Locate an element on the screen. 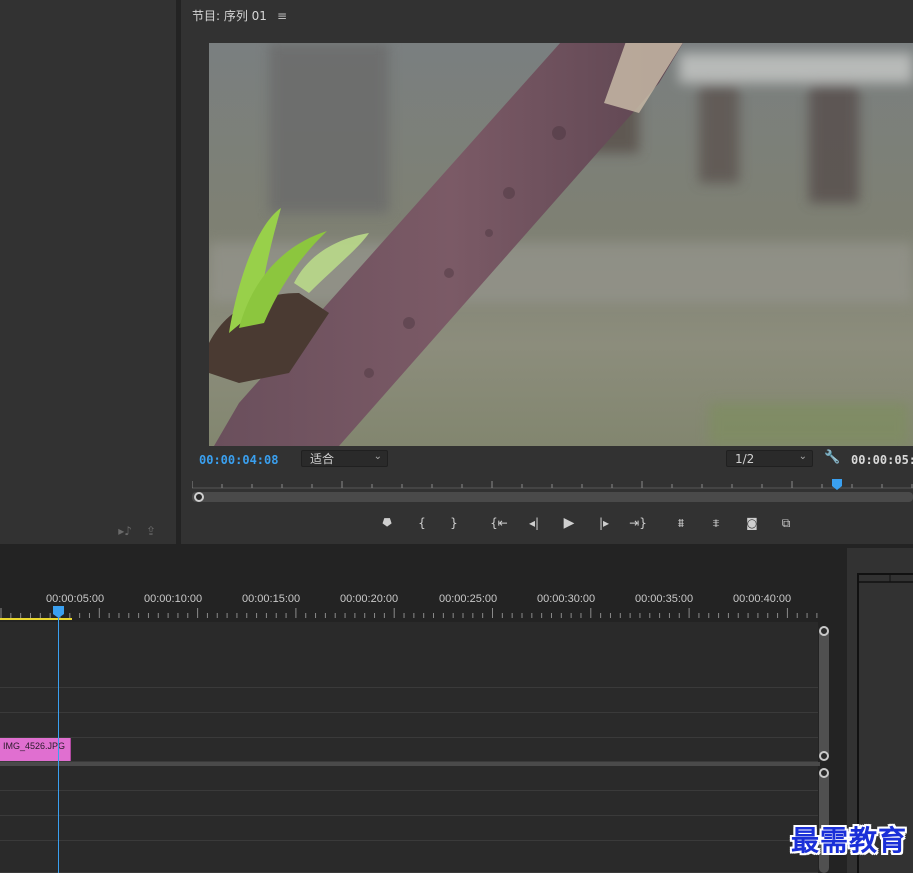  extract-icon: ⩨ is located at coordinates (716, 523).